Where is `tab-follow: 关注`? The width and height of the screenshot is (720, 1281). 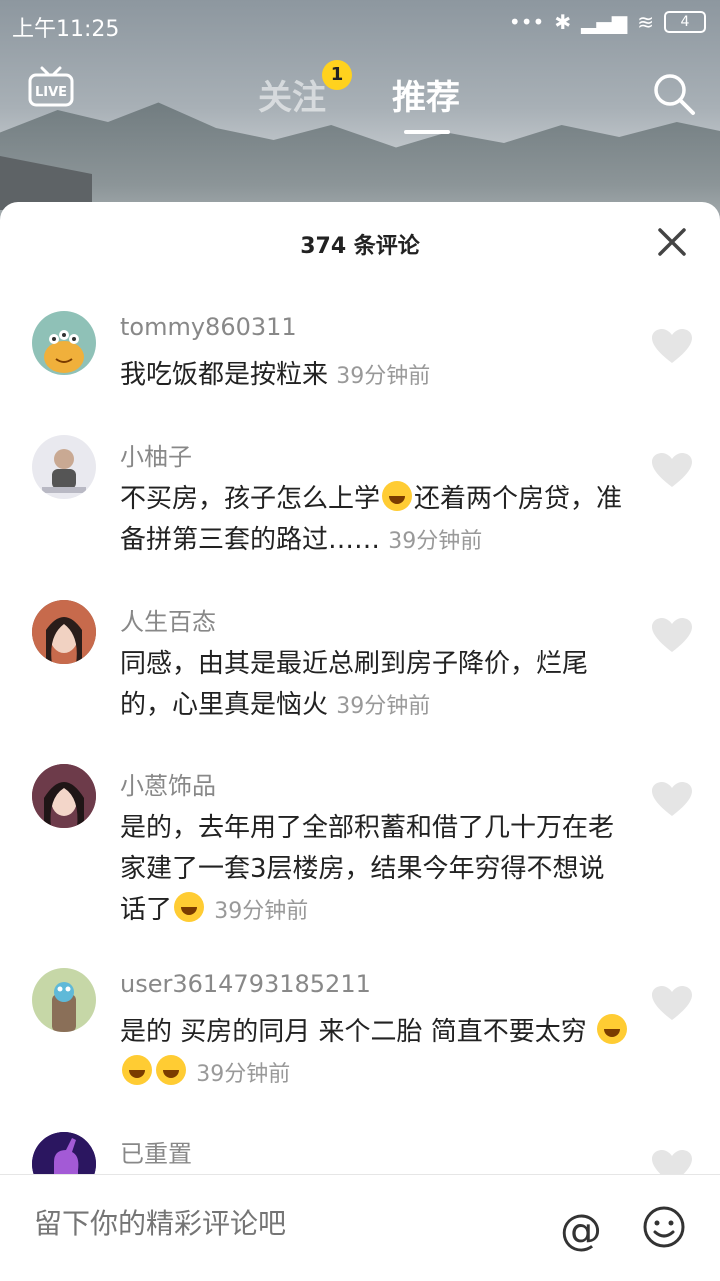
tab-follow: 关注 is located at coordinates (292, 94).